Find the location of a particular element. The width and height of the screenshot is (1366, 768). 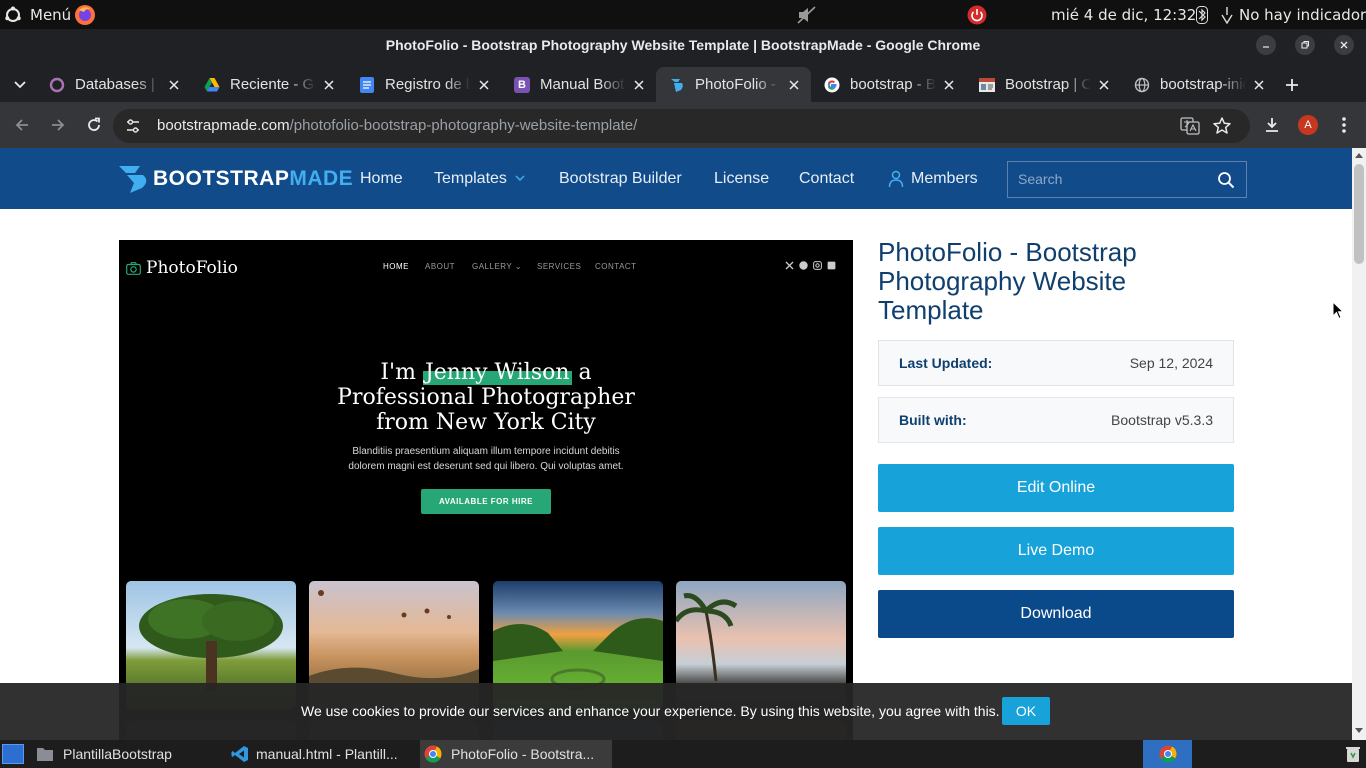

search-icon is located at coordinates (1226, 180).